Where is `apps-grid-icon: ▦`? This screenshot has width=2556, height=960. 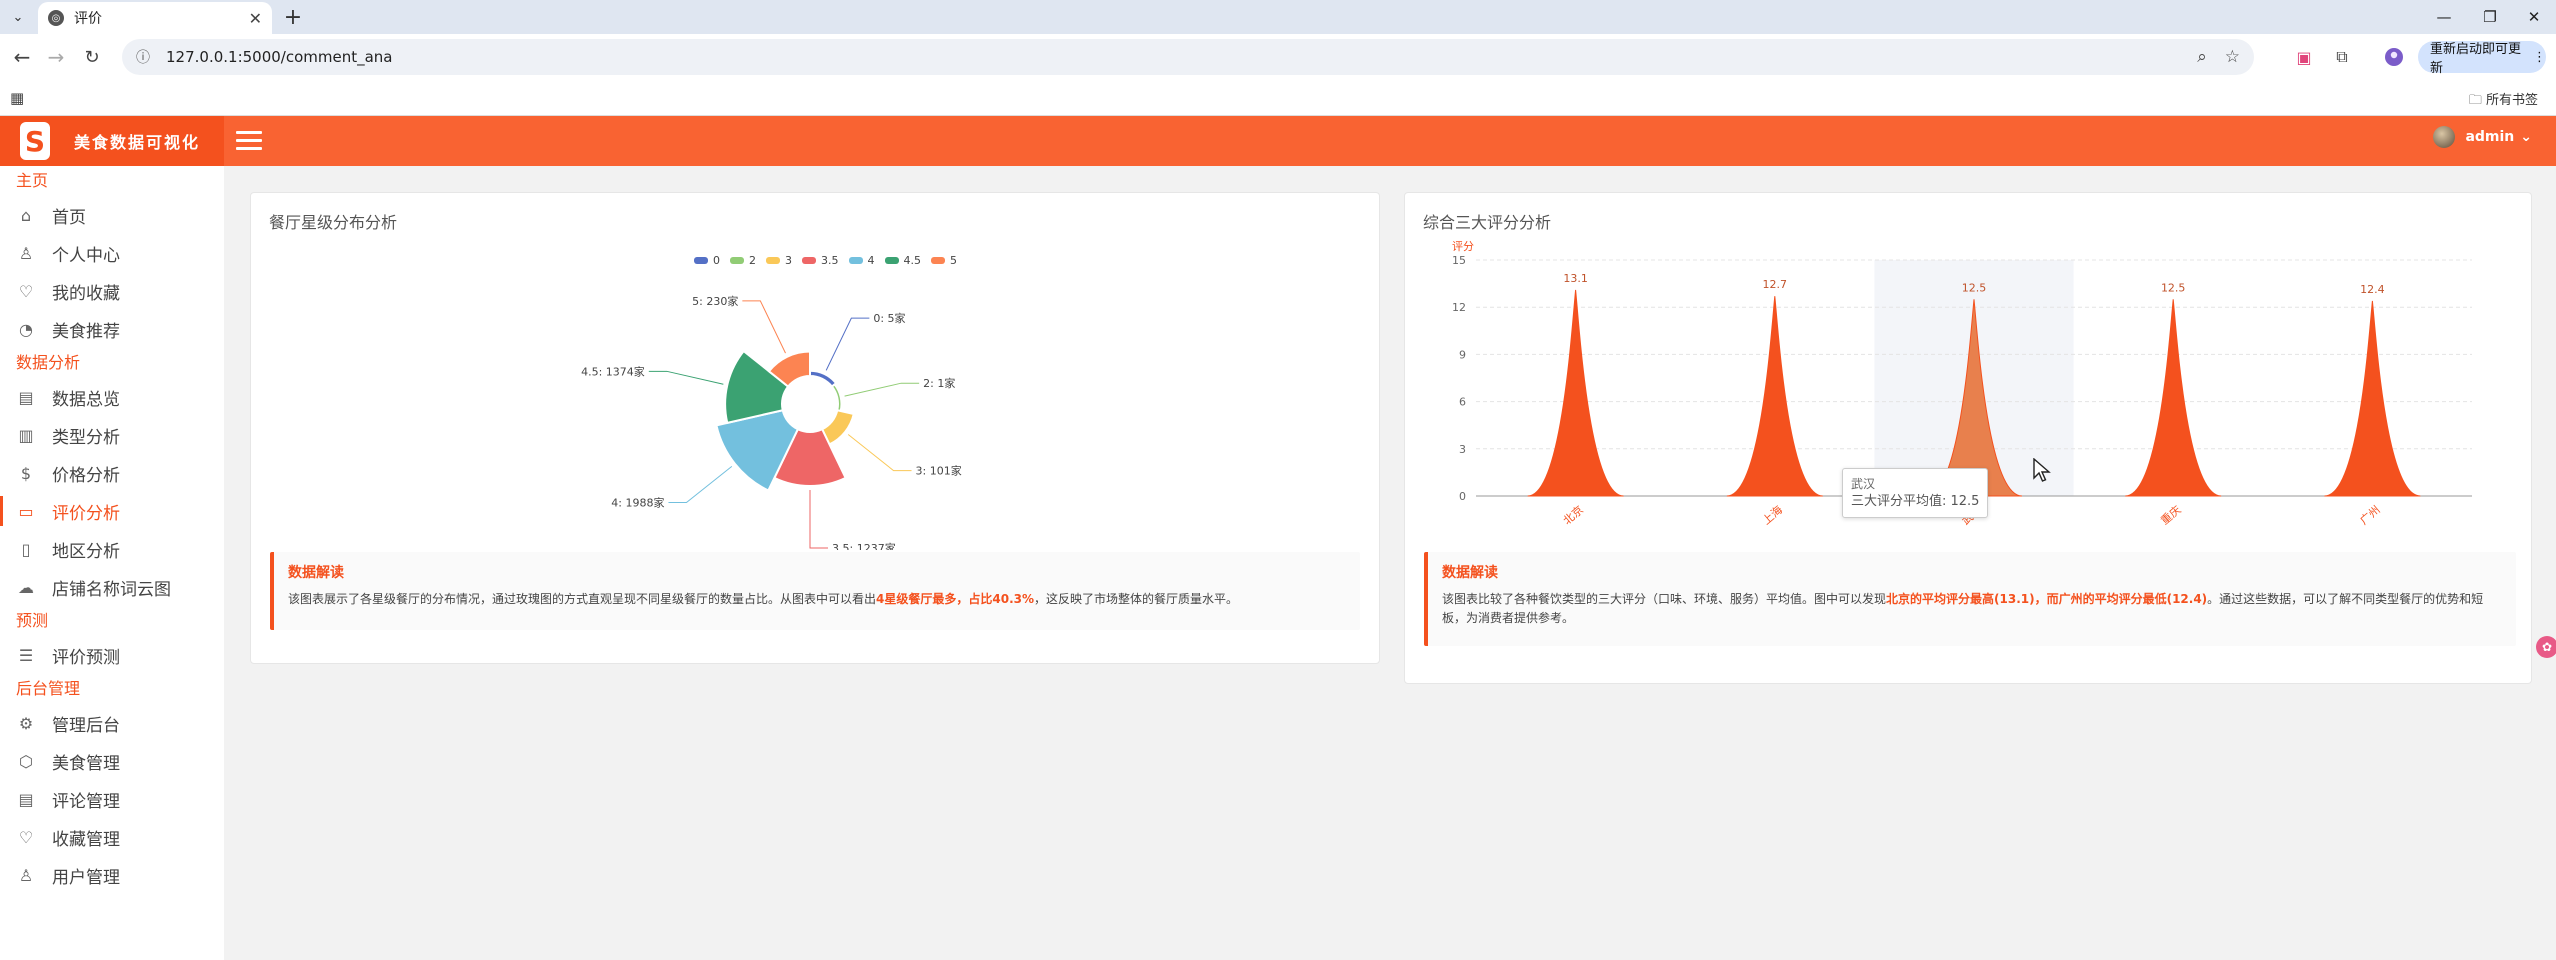 apps-grid-icon: ▦ is located at coordinates (17, 98).